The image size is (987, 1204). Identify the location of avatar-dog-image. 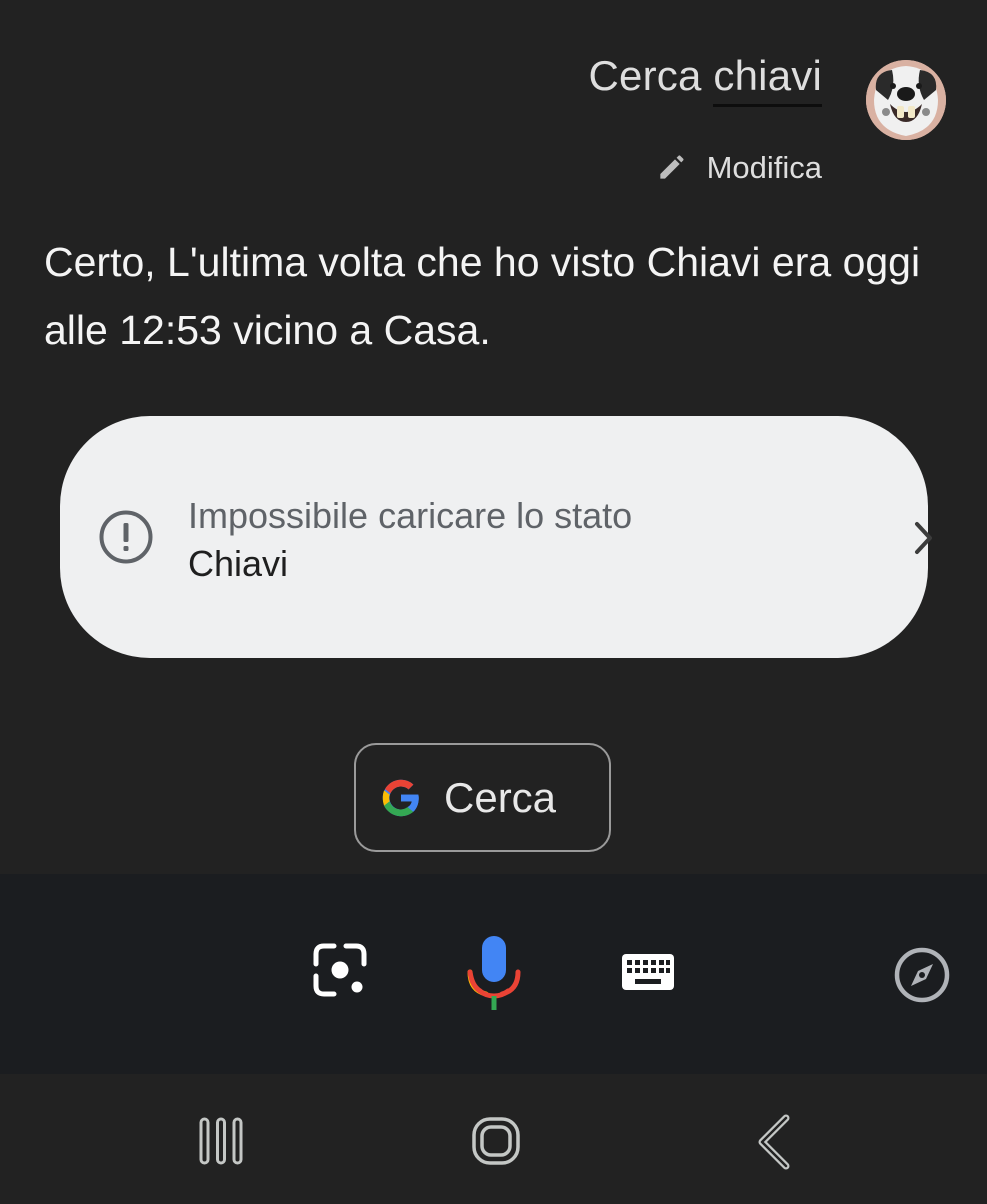
(906, 100).